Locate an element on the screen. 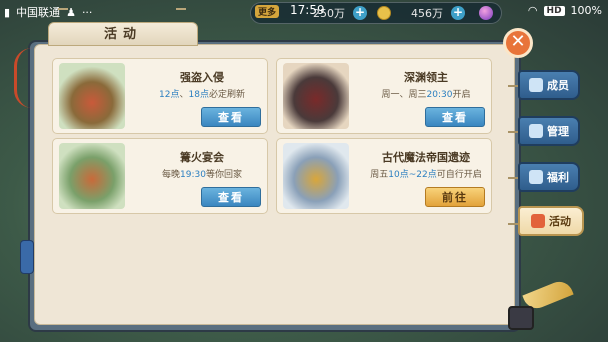  tab-management: 管理 is located at coordinates (549, 131).